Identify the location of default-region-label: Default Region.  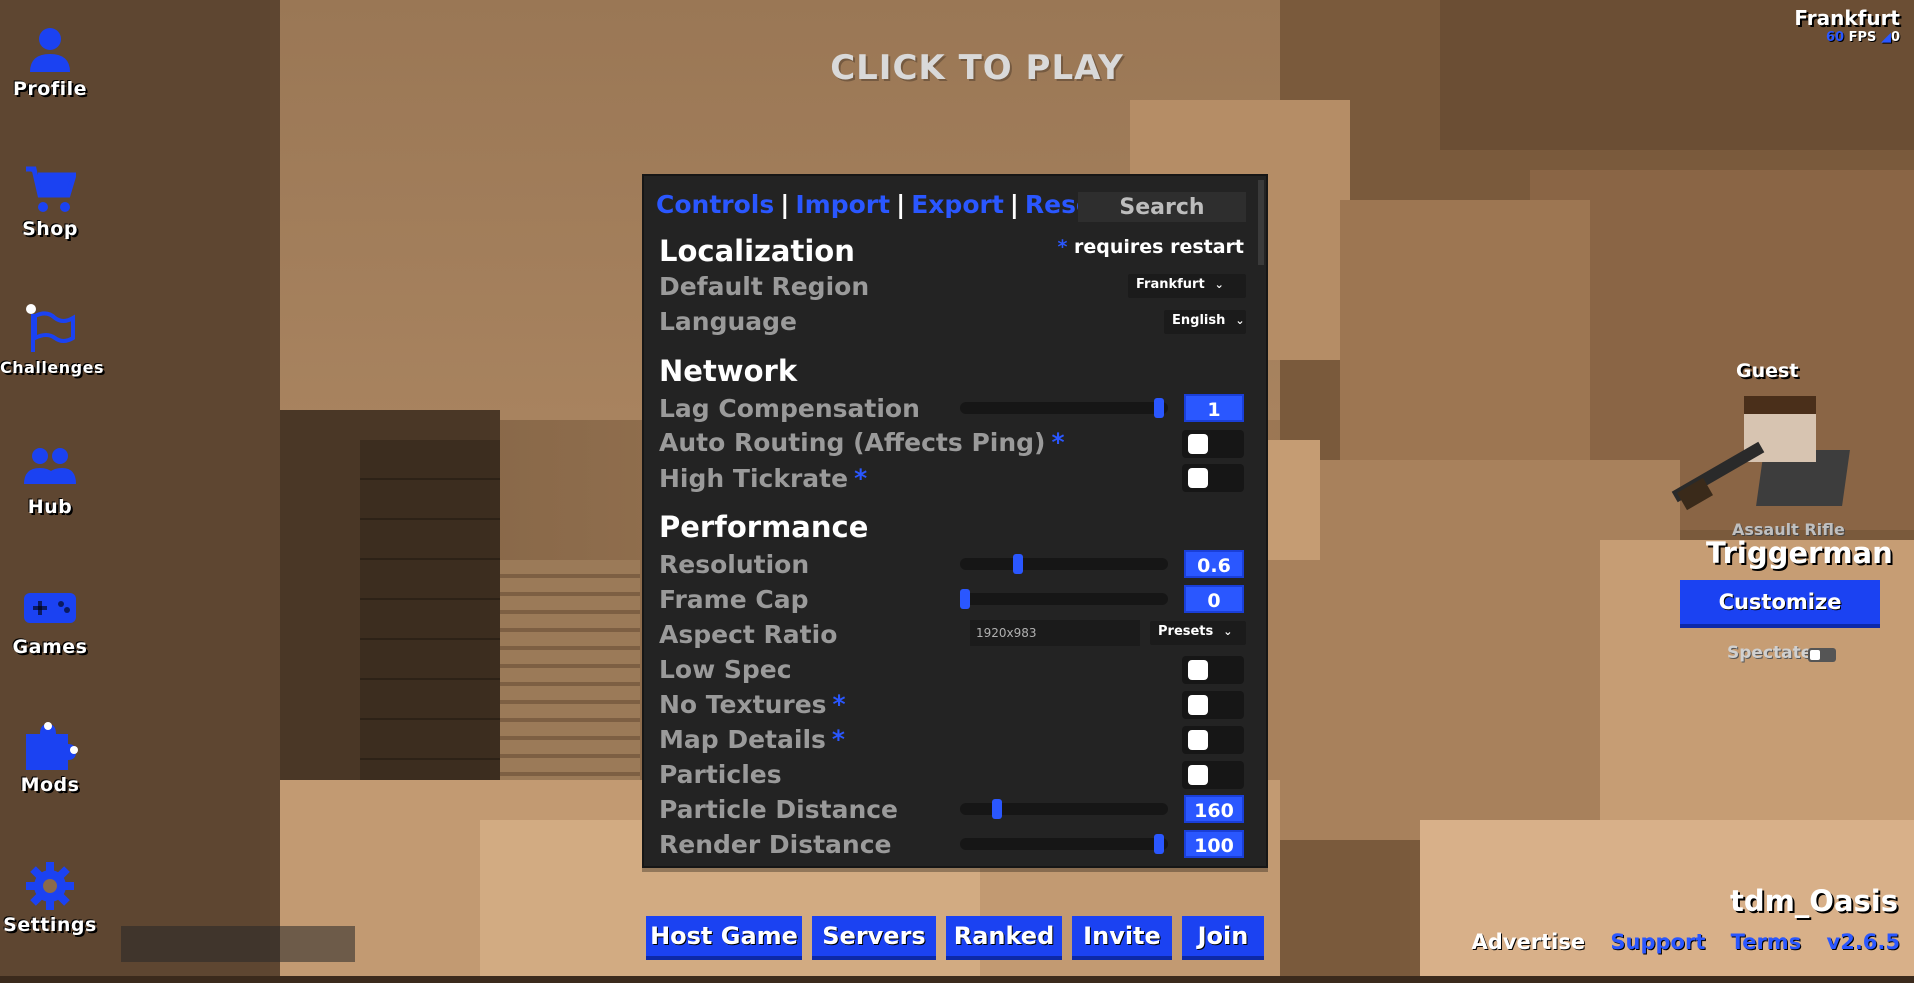
(764, 286).